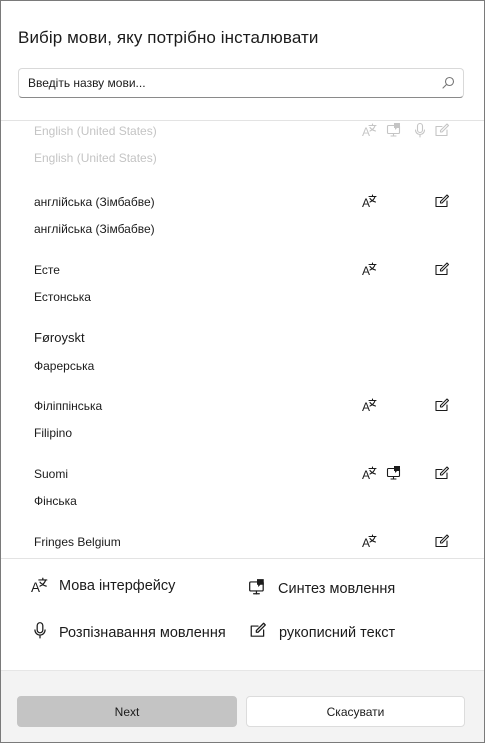  I want to click on language-localized-name: Filipino, so click(53, 433).